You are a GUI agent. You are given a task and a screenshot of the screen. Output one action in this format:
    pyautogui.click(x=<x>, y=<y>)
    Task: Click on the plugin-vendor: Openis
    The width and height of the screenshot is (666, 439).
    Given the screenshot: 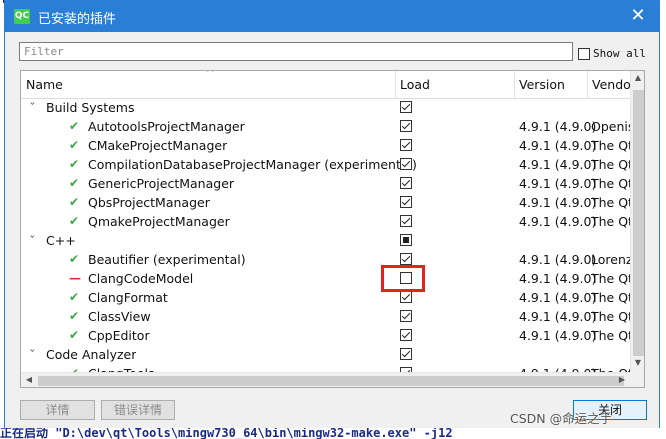 What is the action you would take?
    pyautogui.click(x=610, y=126)
    